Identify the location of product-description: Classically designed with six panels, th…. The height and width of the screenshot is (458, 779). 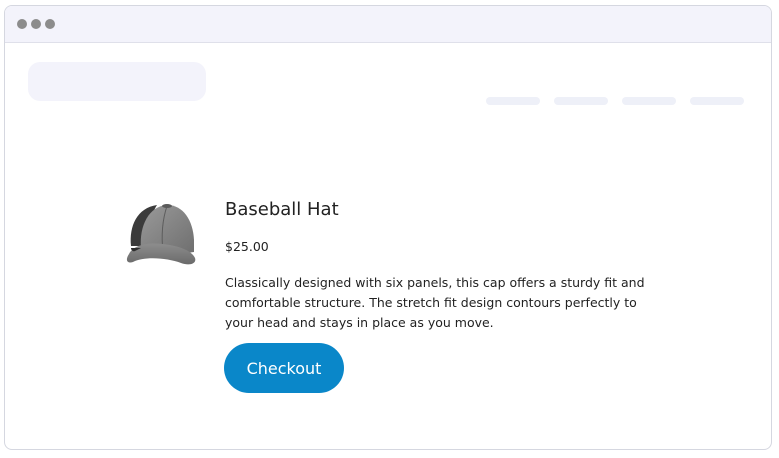
(435, 302).